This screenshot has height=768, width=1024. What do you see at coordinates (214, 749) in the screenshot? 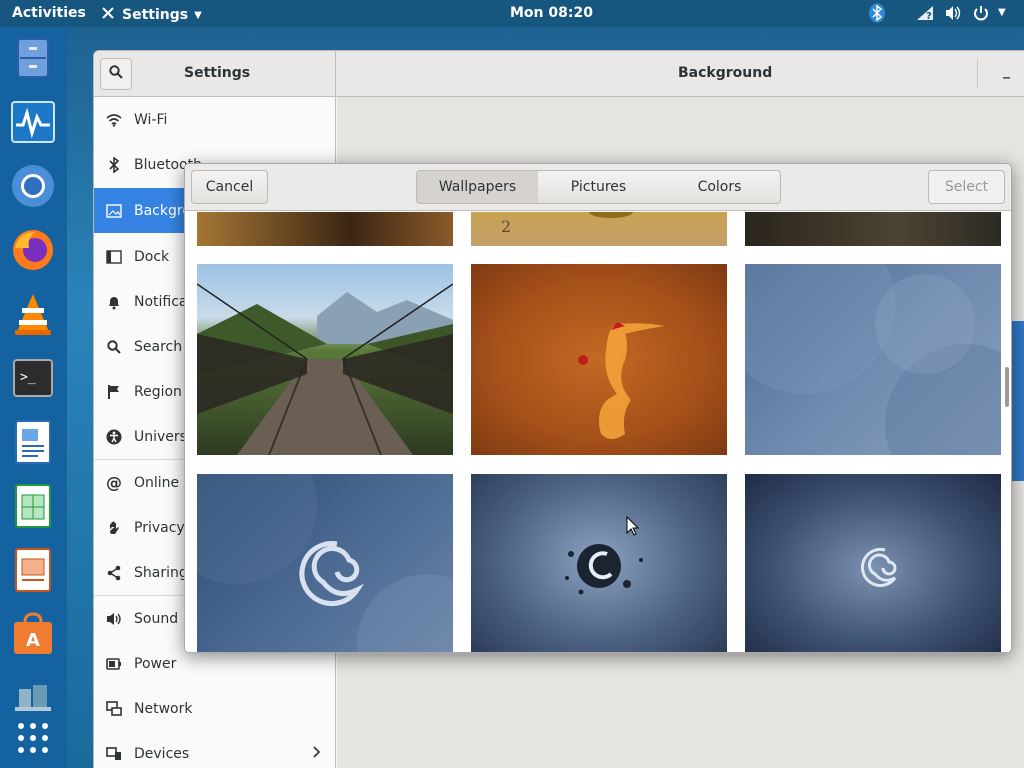
I see `sidebar-item-devices: Devices` at bounding box center [214, 749].